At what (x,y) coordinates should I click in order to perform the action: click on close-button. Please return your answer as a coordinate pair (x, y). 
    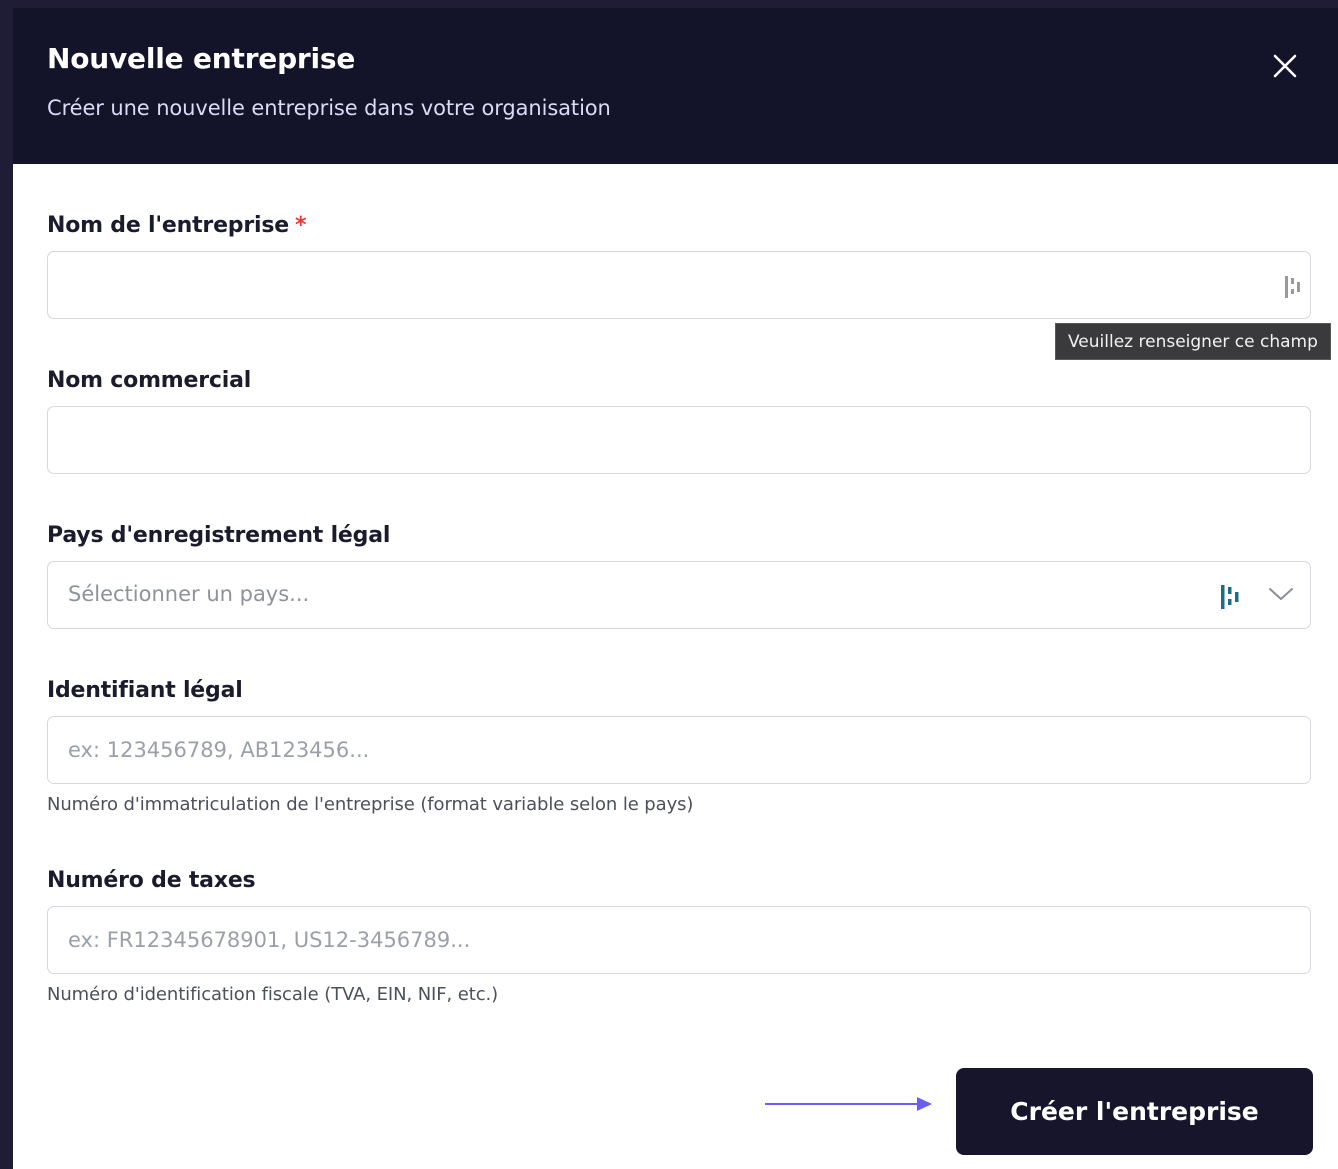
    Looking at the image, I should click on (1285, 66).